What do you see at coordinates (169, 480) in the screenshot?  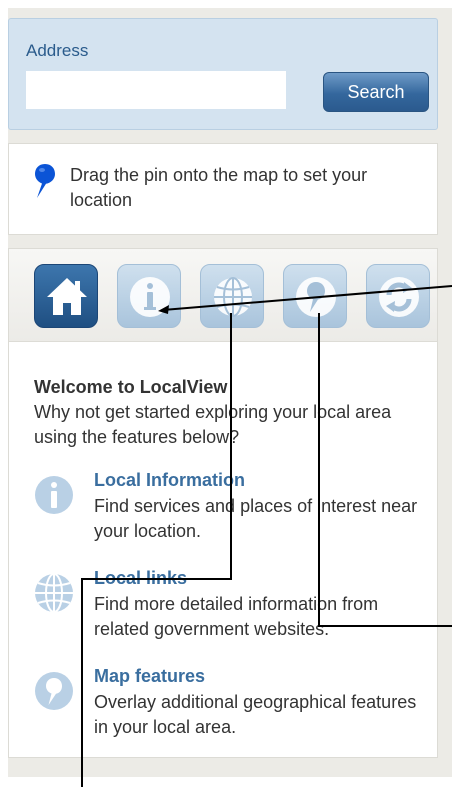 I see `feature-title-local-information: Local Information` at bounding box center [169, 480].